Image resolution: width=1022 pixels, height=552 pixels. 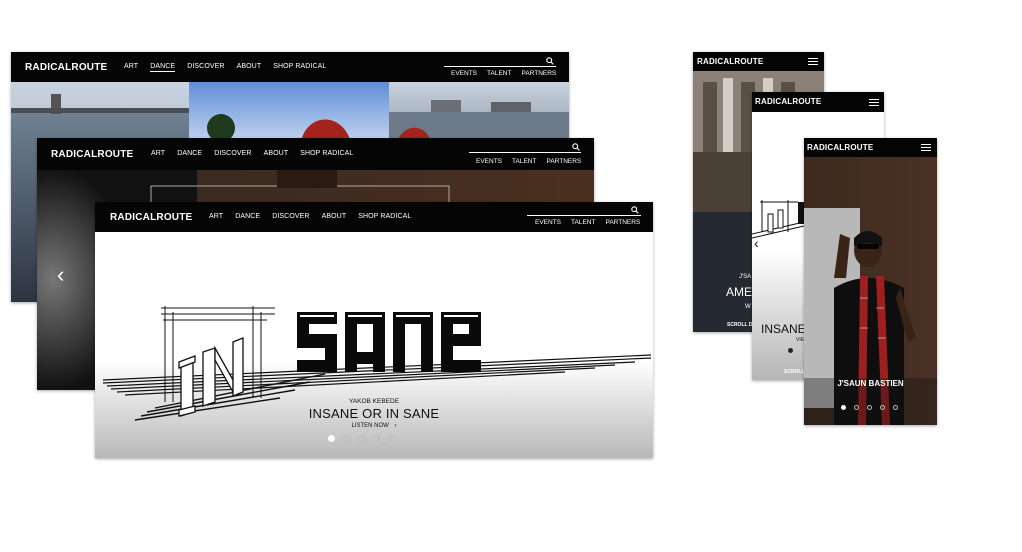 What do you see at coordinates (794, 372) in the screenshot?
I see `scroll-down-link: SCROLL` at bounding box center [794, 372].